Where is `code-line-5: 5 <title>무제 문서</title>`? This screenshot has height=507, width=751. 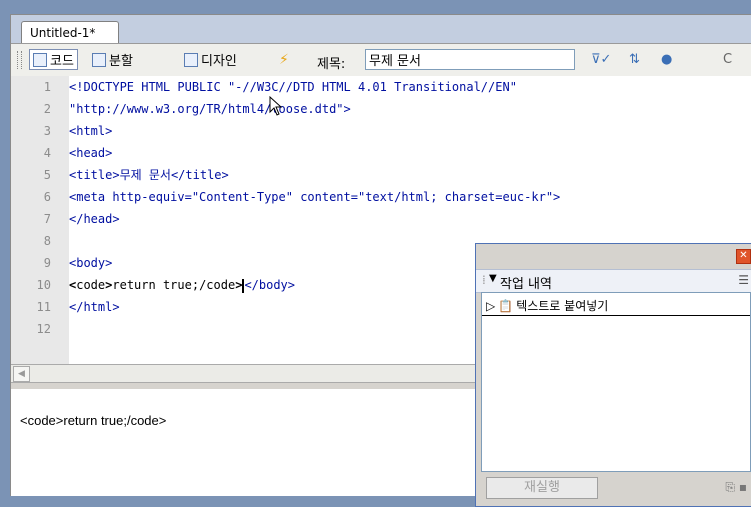 code-line-5: 5 <title>무제 문서</title> is located at coordinates (136, 175).